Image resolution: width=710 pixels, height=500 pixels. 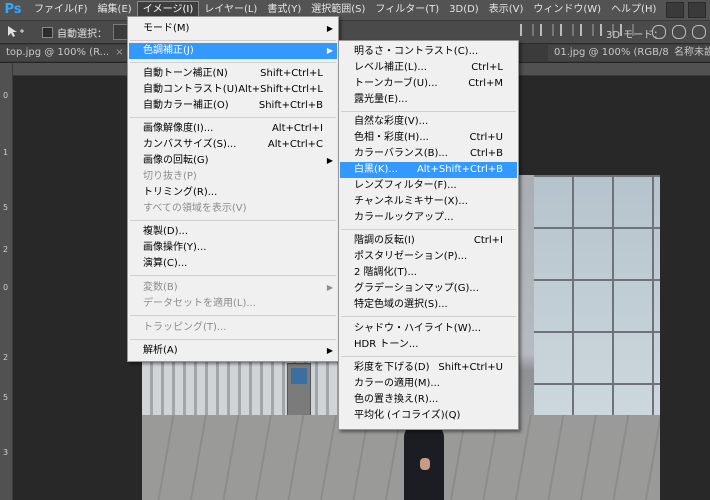 What do you see at coordinates (428, 241) in the screenshot?
I see `menu-item-invert: 階調の反転(I) Ctrl+I` at bounding box center [428, 241].